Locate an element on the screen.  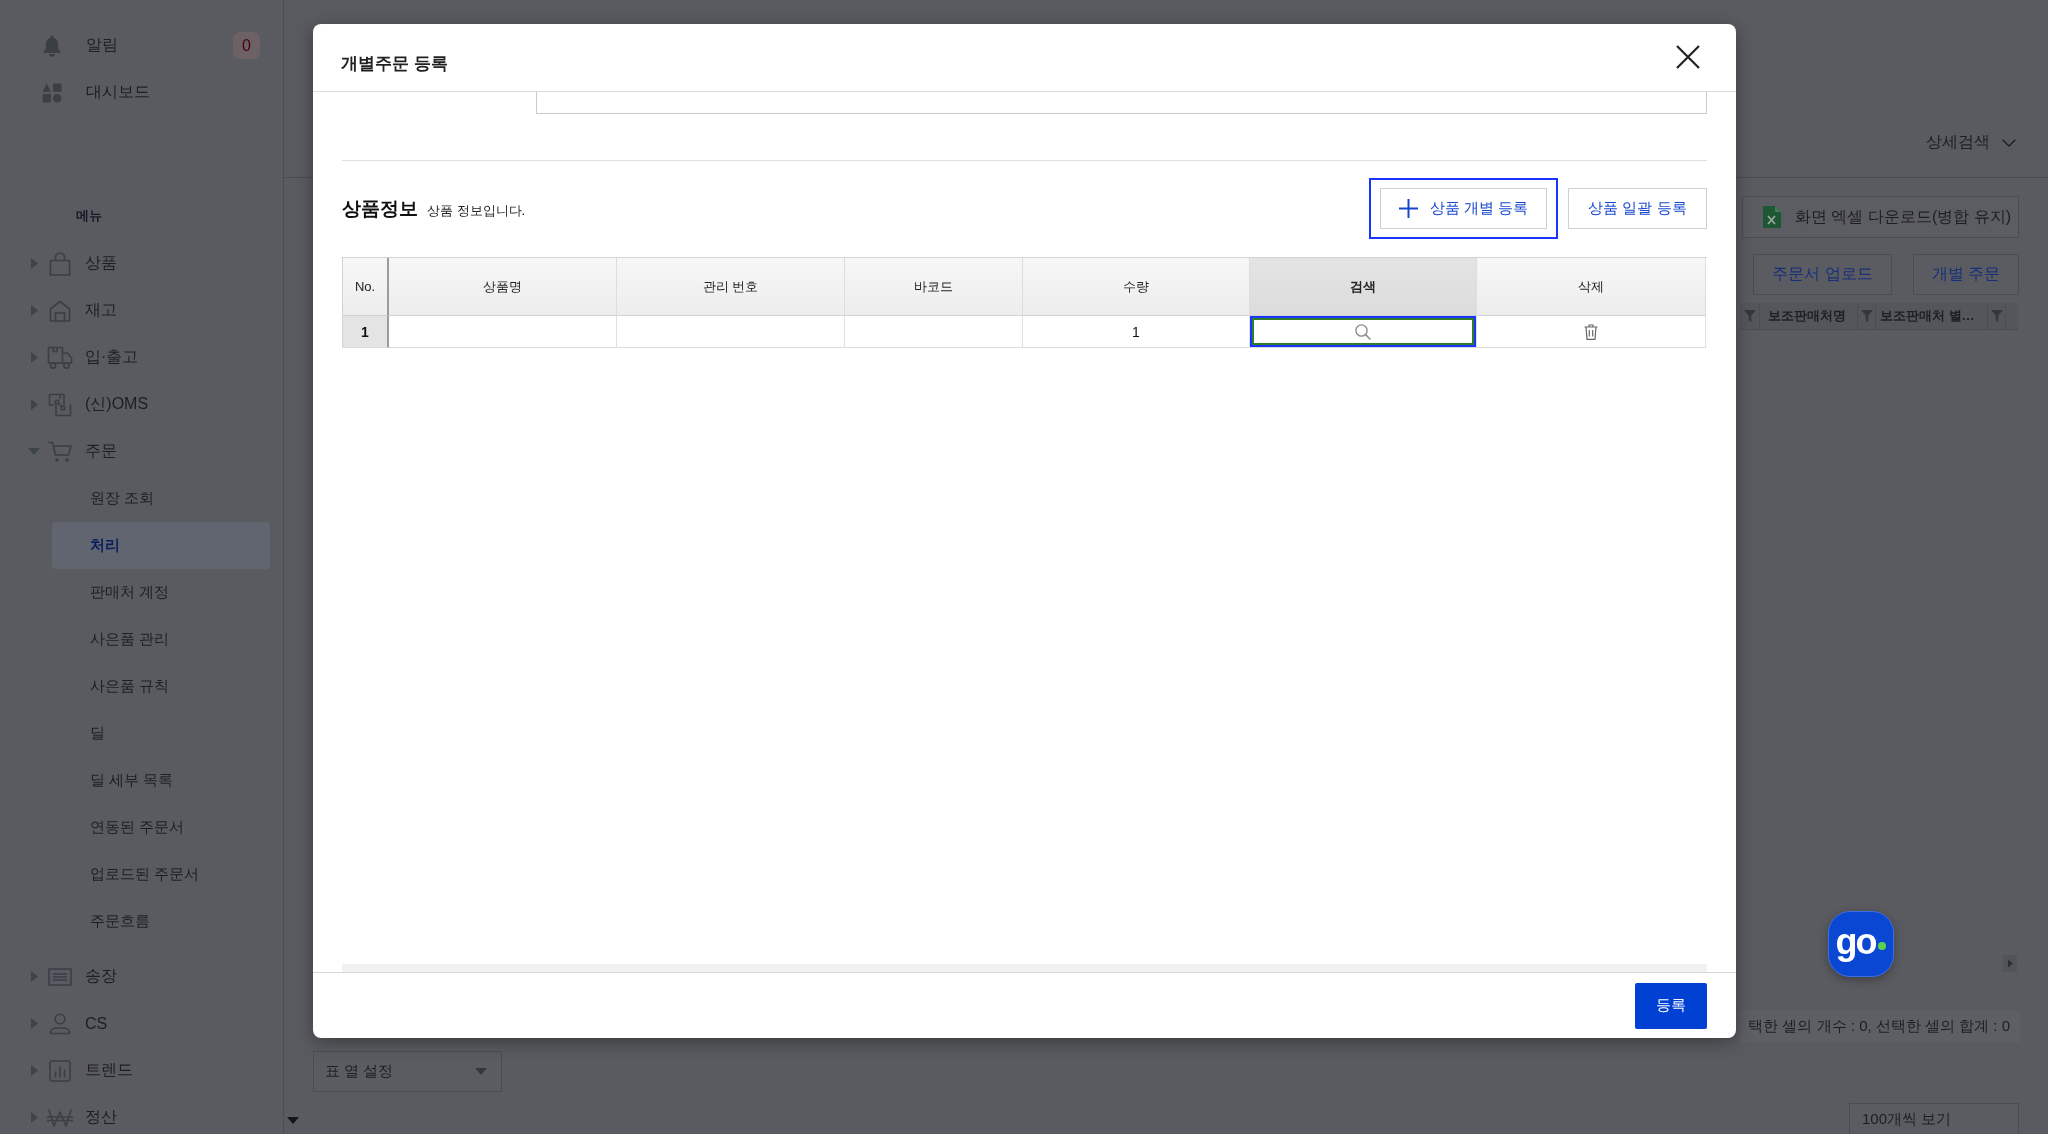
column-header: 삭제 is located at coordinates (1591, 287).